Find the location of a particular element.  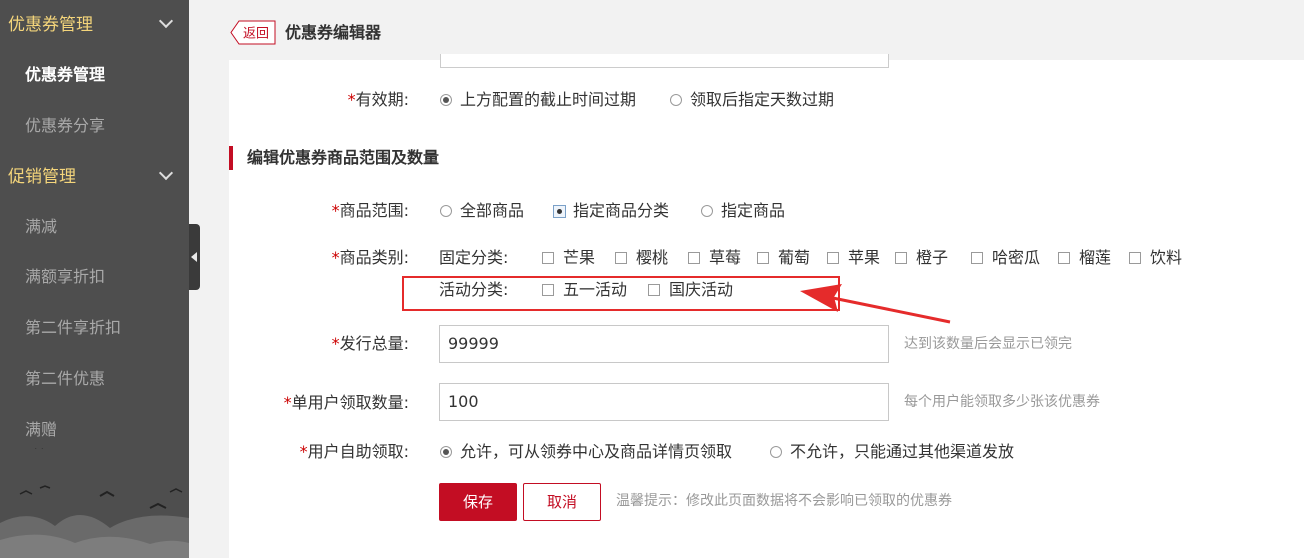

category-checkbox-grape: 葡萄 is located at coordinates (783, 258).